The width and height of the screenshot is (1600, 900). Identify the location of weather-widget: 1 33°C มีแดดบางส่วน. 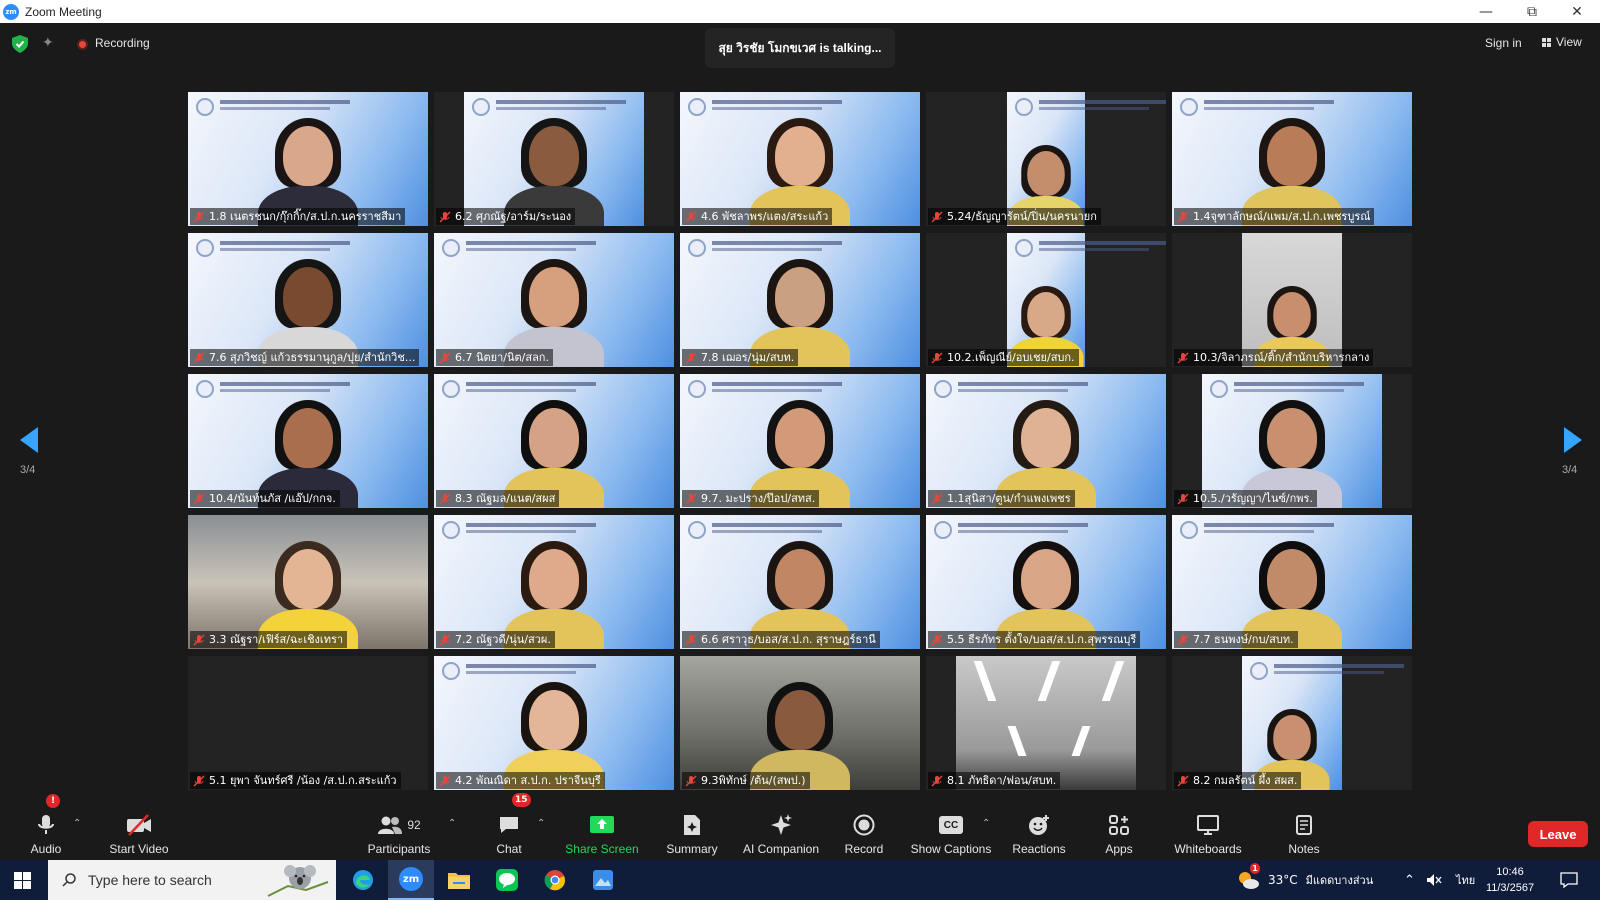
(1304, 880).